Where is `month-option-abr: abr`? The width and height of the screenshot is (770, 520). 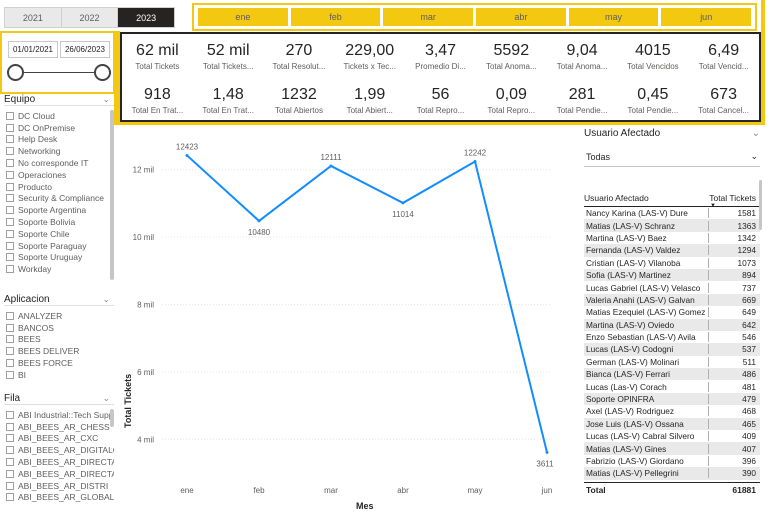 month-option-abr: abr is located at coordinates (521, 17).